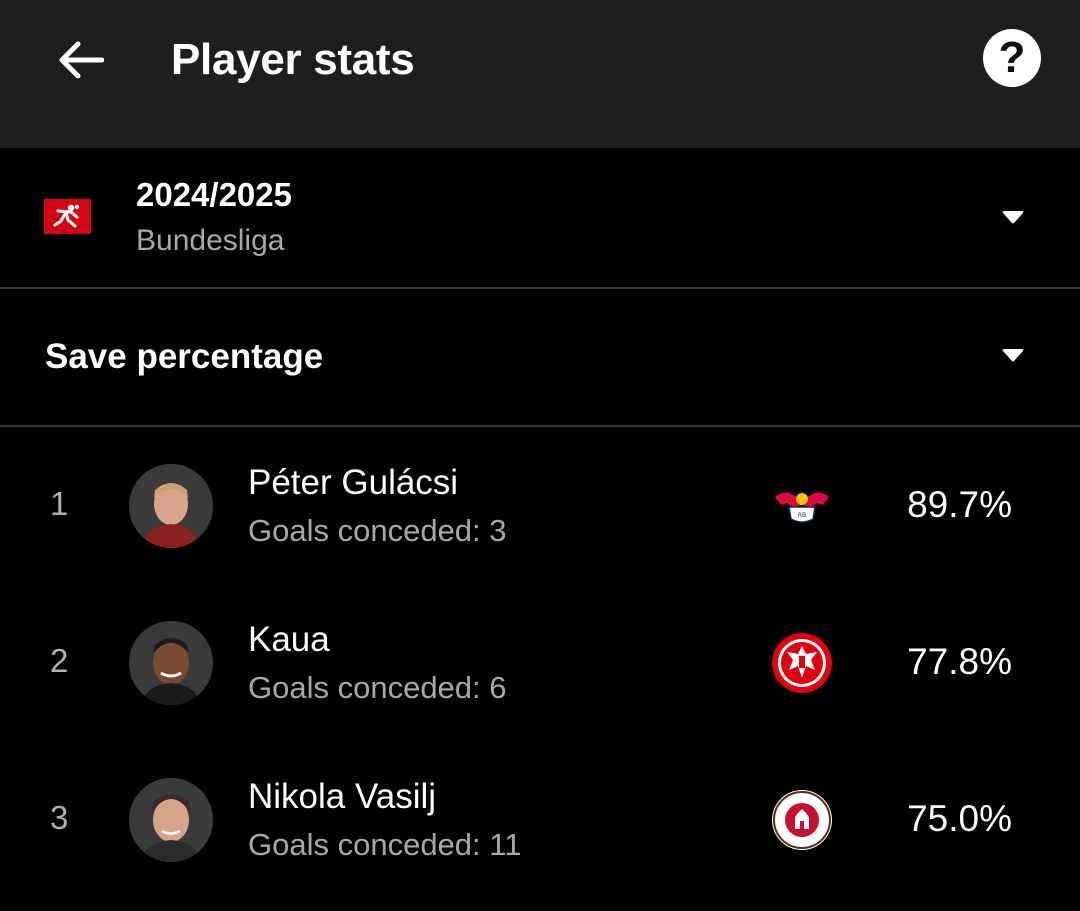 This screenshot has width=1080, height=911. What do you see at coordinates (959, 818) in the screenshot?
I see `save-percentage-value: 75.0%` at bounding box center [959, 818].